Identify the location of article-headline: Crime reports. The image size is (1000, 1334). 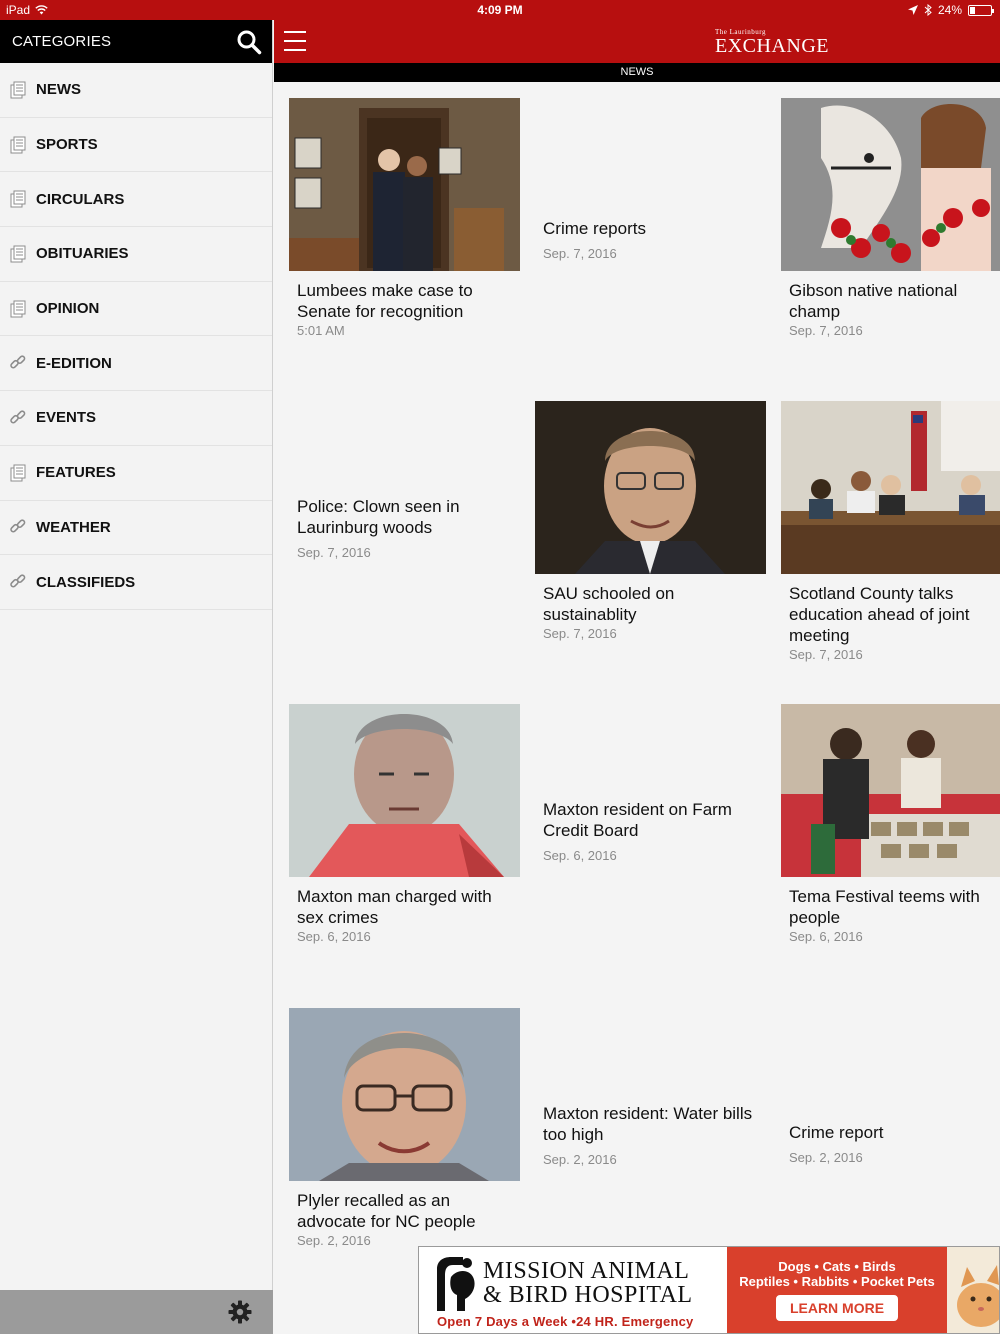
(594, 228).